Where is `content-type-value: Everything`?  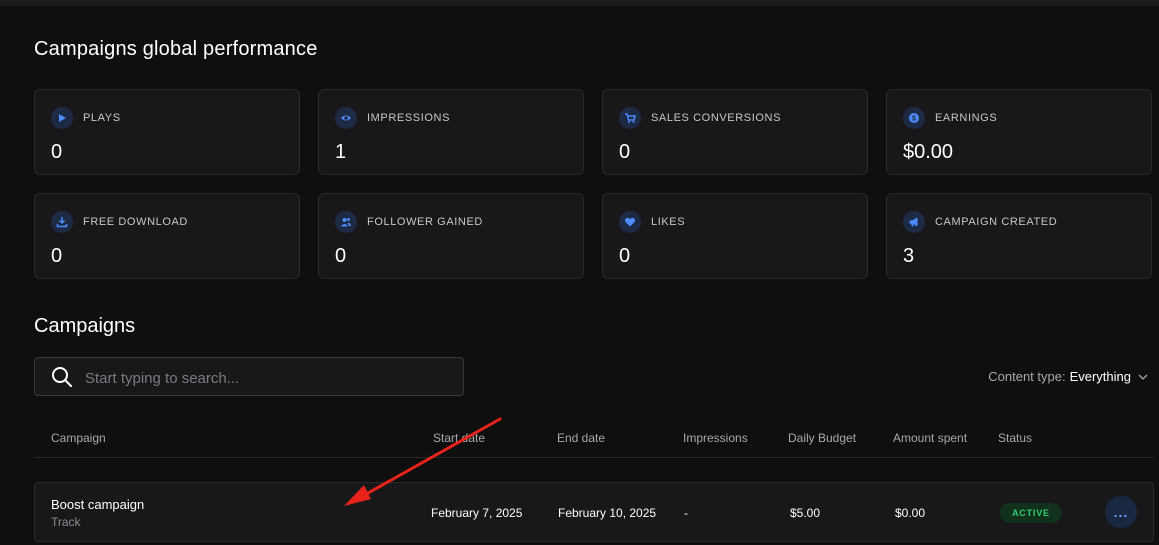 content-type-value: Everything is located at coordinates (1100, 376).